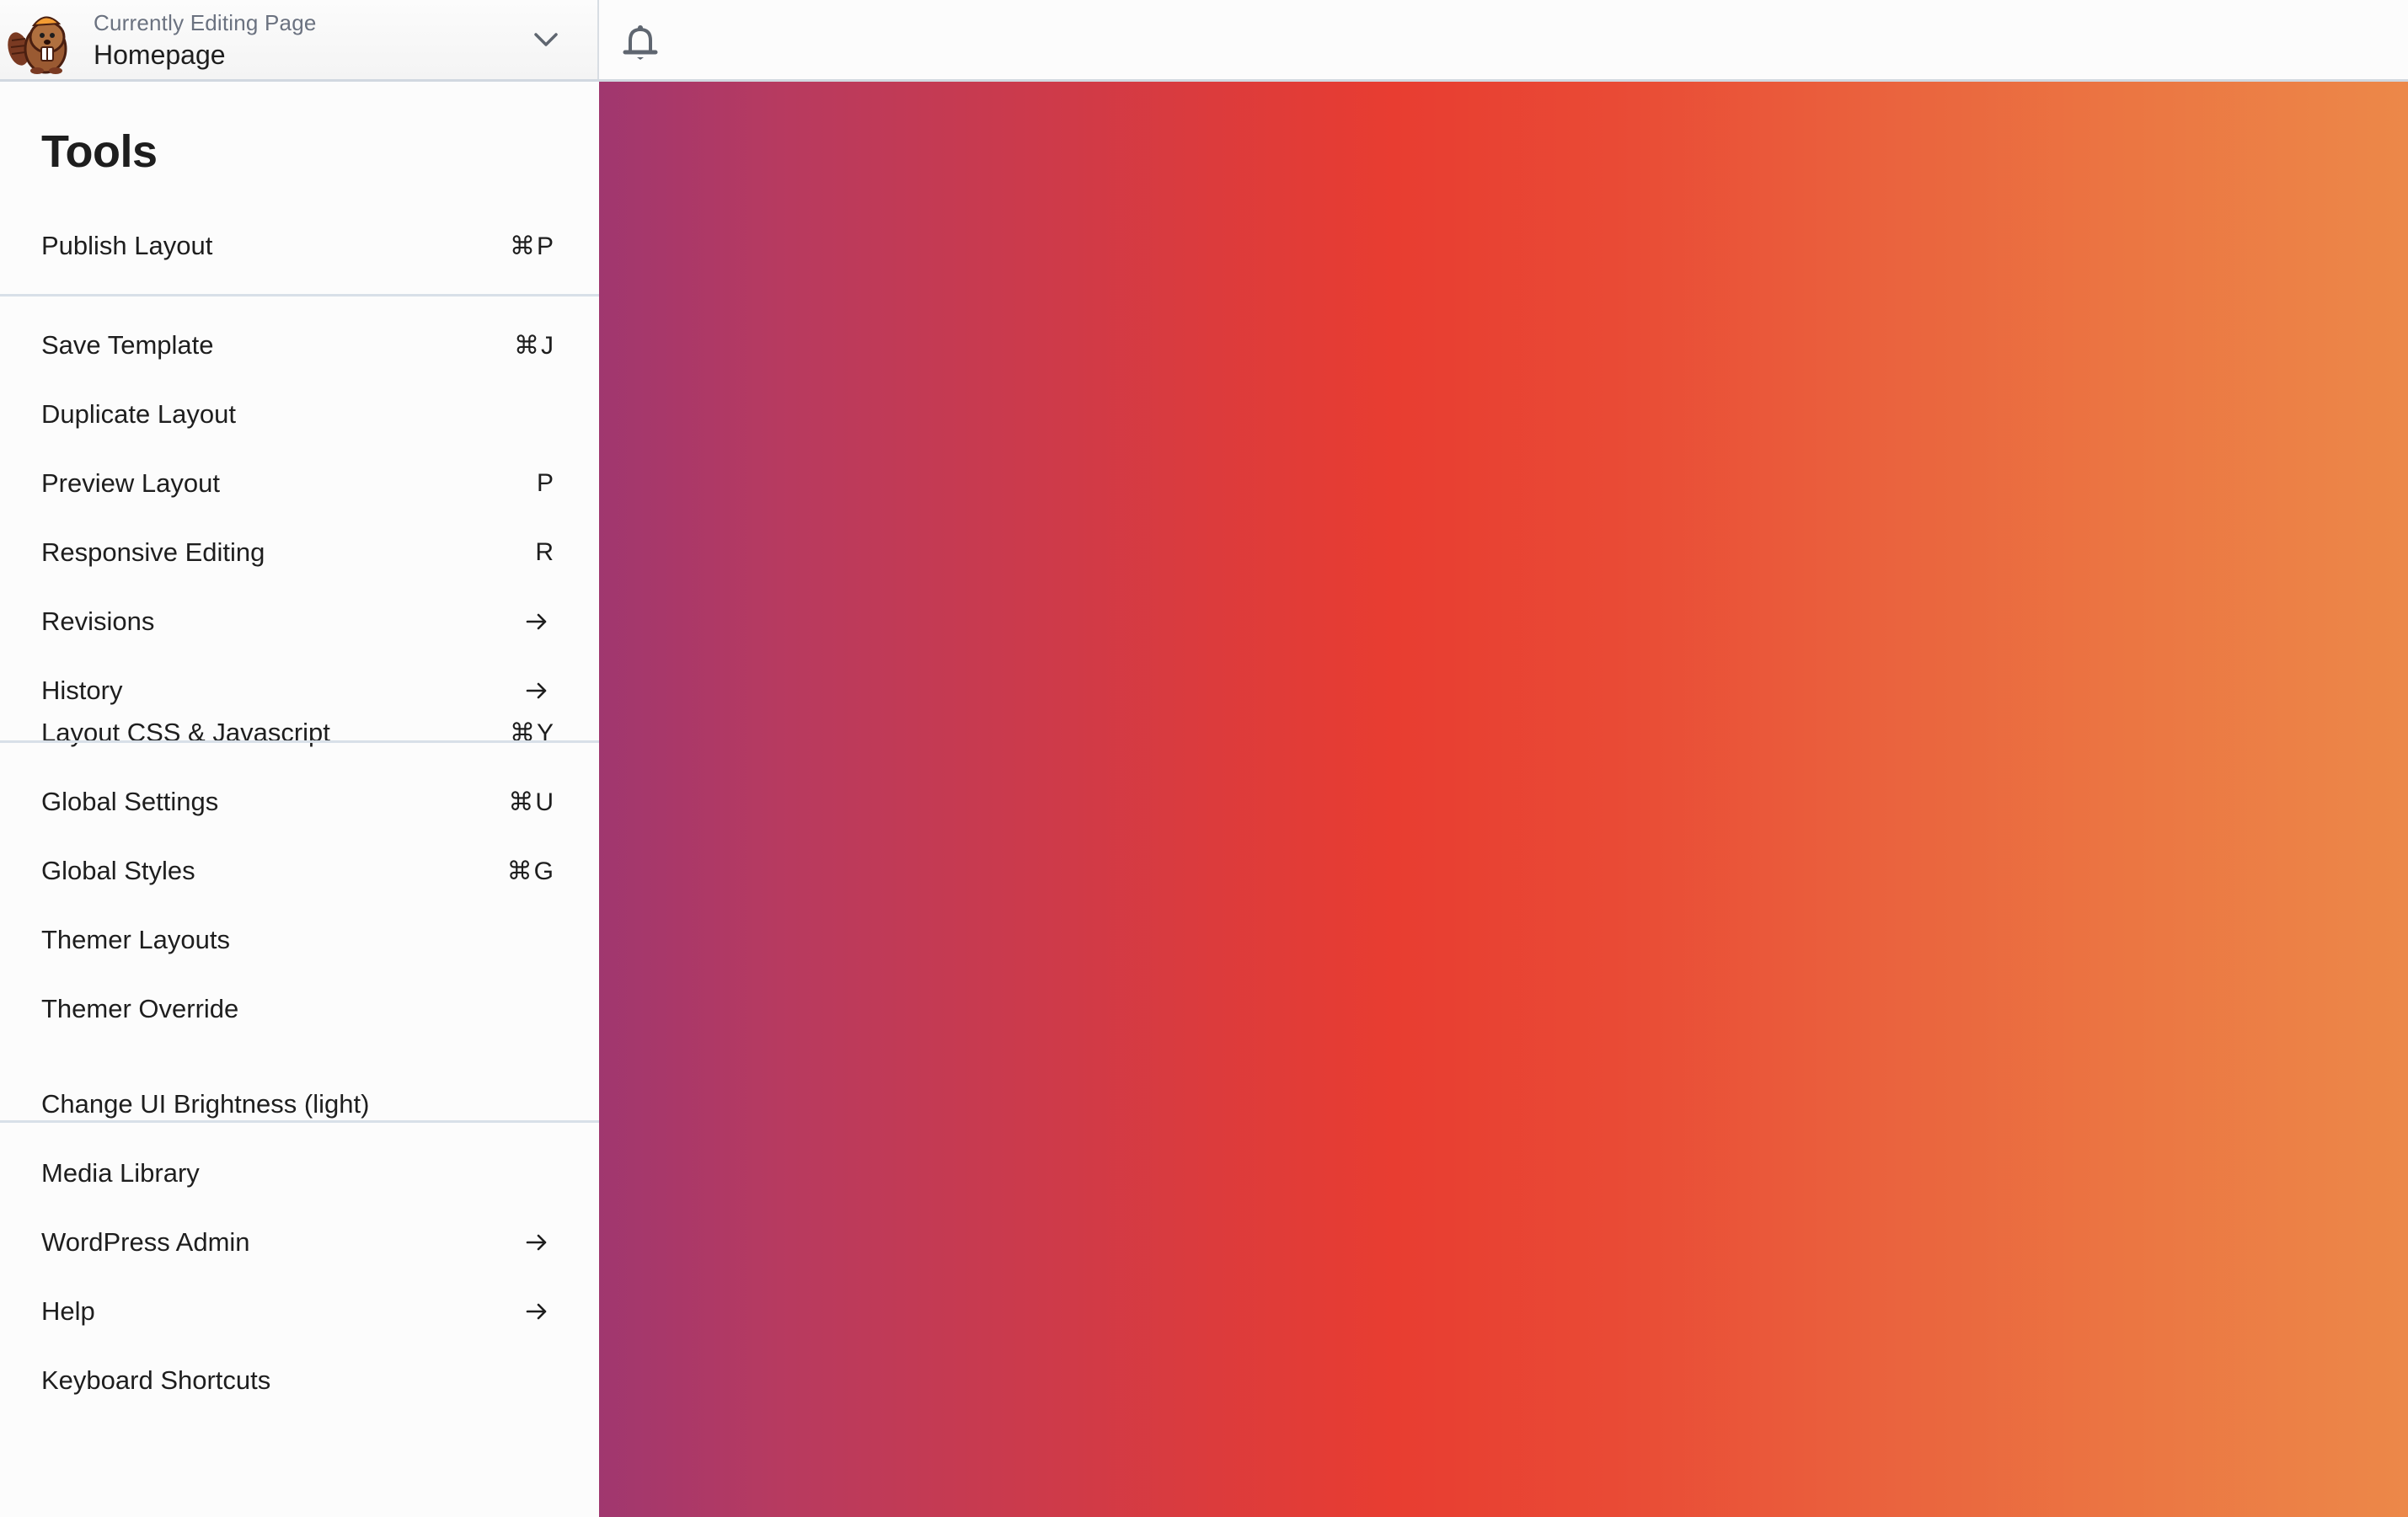  Describe the element at coordinates (135, 939) in the screenshot. I see `menu-item-label: Themer Layouts` at that location.